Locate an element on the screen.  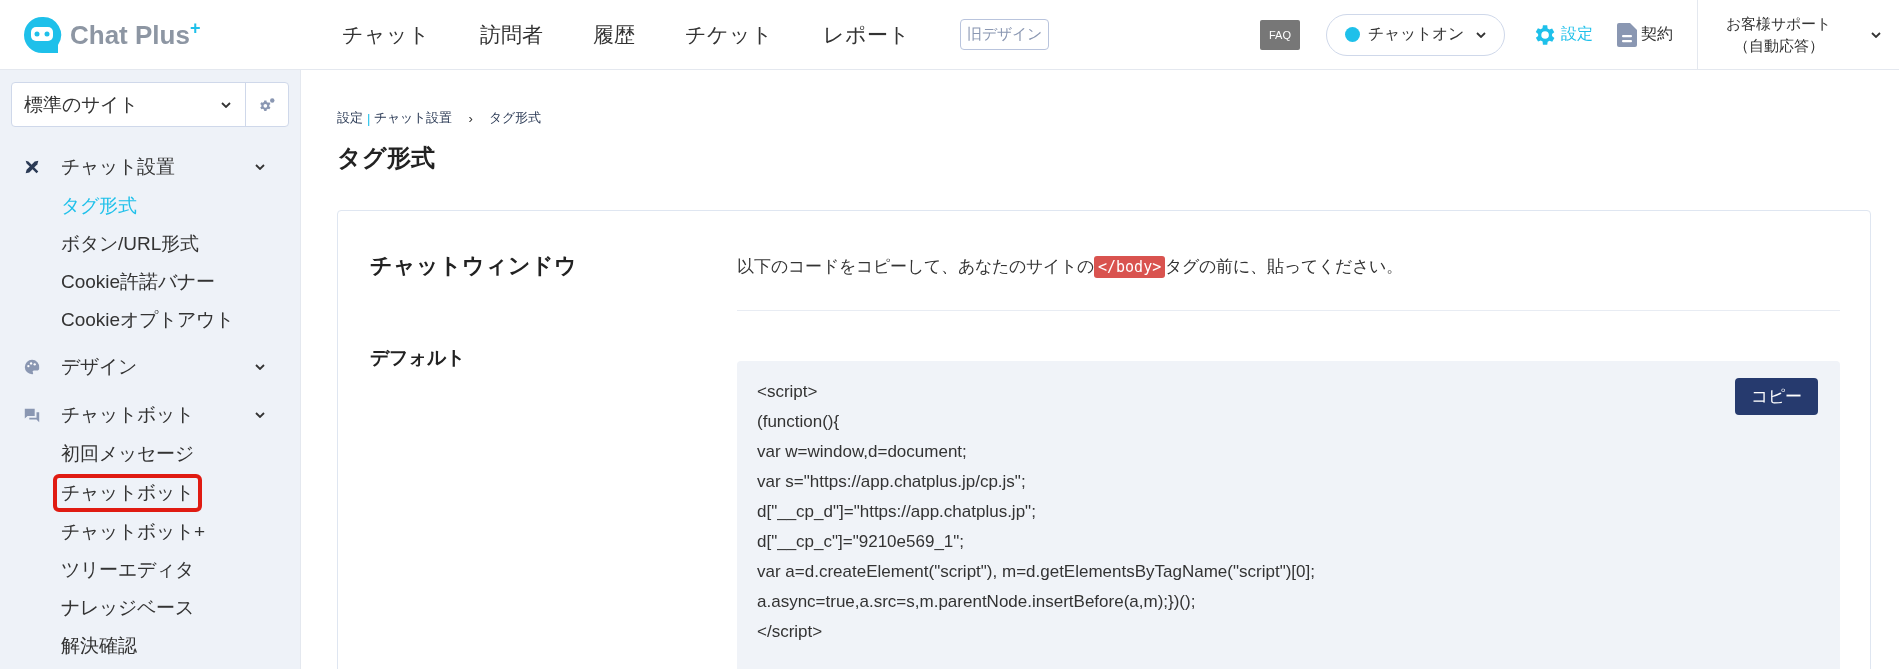
instruction-text: 以下のコードをコピーして、あなたのサイトの </body> タグの前に、貼ってください。 is located at coordinates (1071, 266).